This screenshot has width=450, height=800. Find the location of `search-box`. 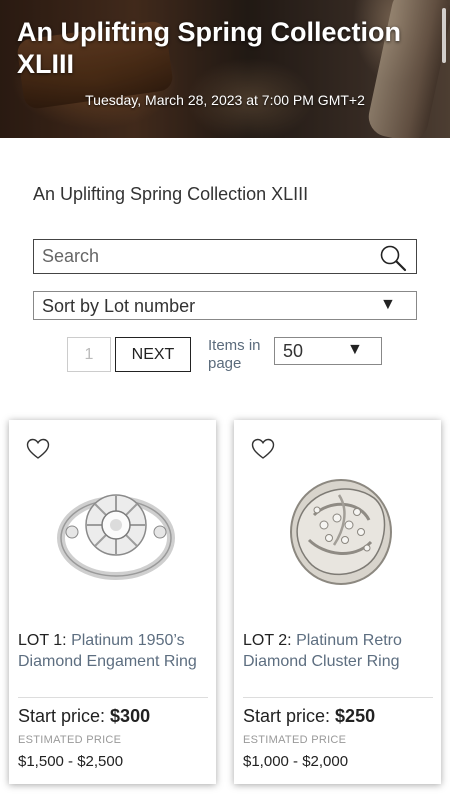

search-box is located at coordinates (225, 256).